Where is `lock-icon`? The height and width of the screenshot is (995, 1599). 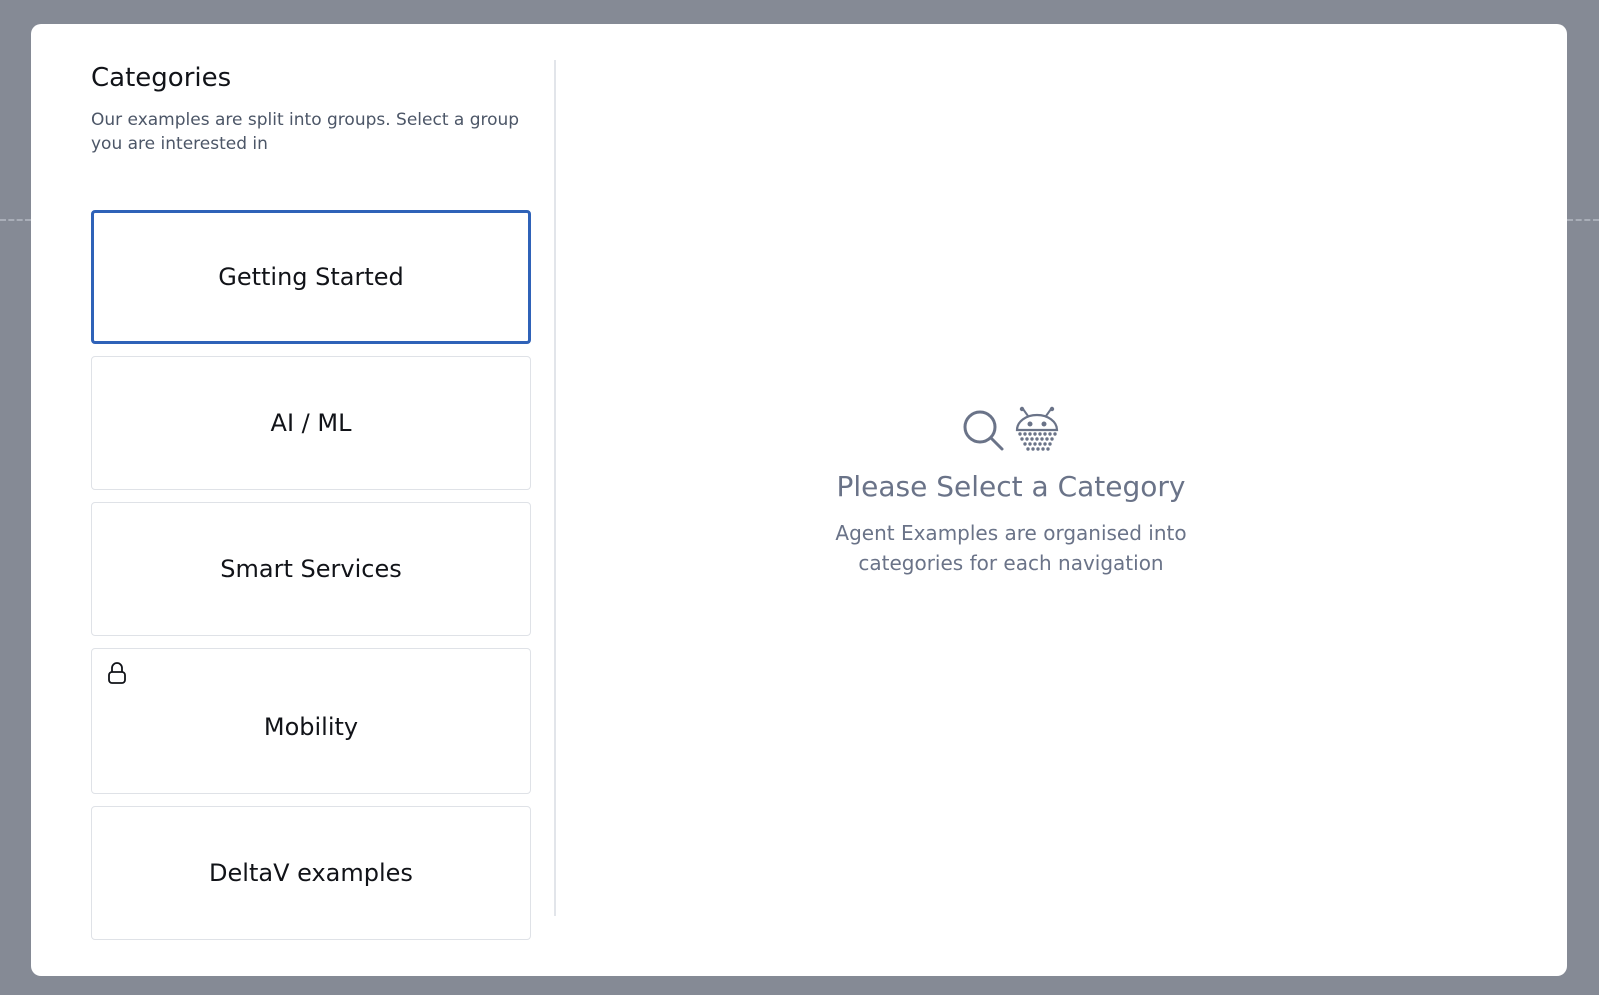
lock-icon is located at coordinates (117, 673).